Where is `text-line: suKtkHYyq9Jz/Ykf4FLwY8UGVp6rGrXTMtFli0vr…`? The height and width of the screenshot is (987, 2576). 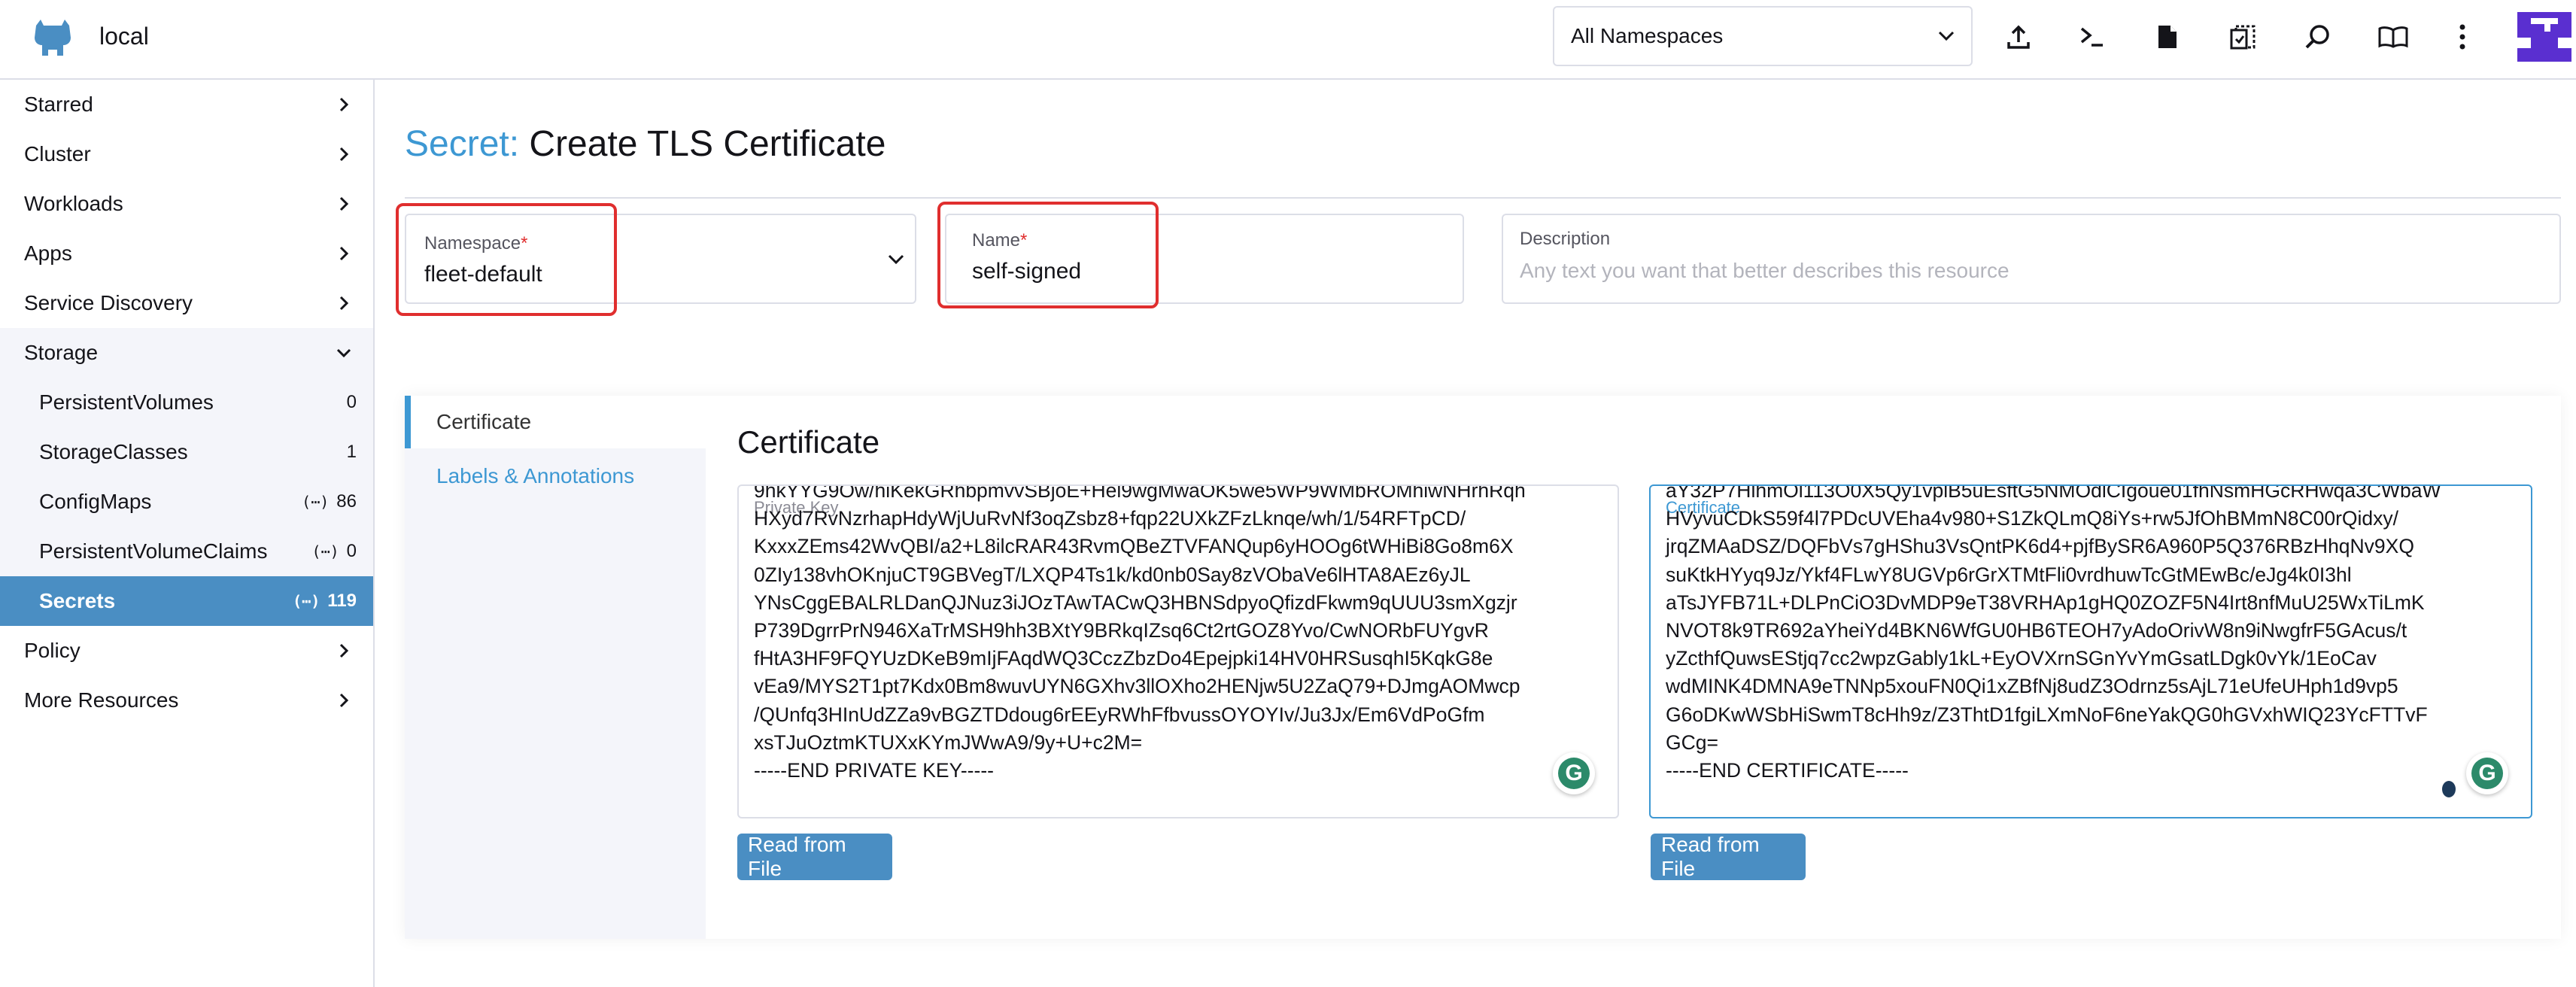
text-line: suKtkHYyq9Jz/Ykf4FLwY8UGVp6rGrXTMtFli0vr… is located at coordinates (2009, 575).